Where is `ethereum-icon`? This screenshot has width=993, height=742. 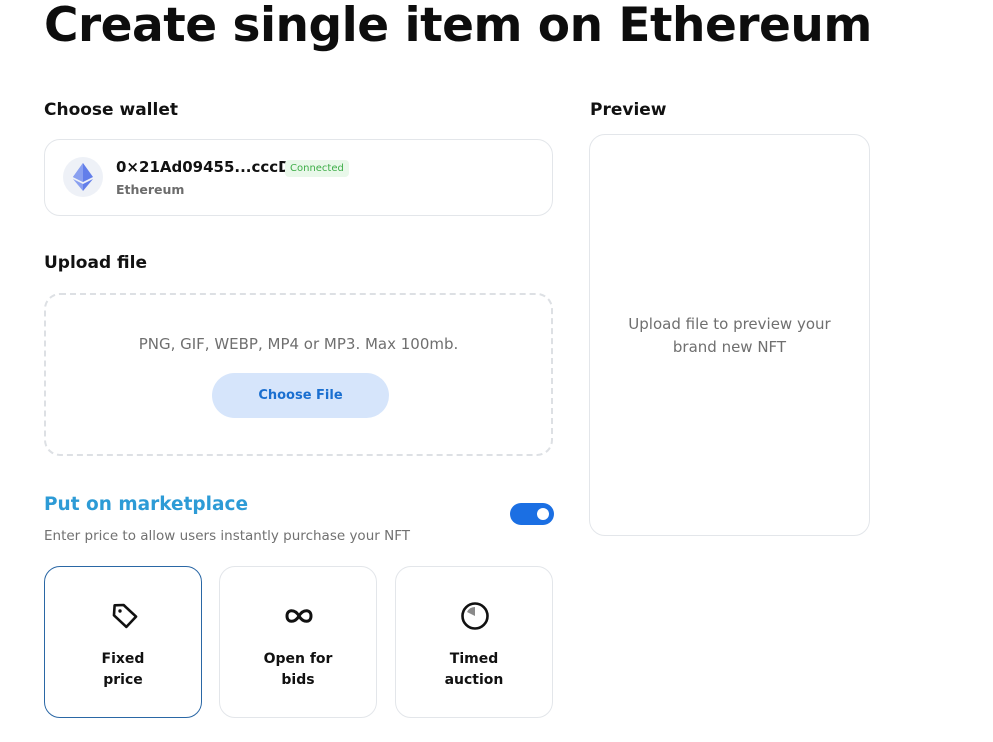
ethereum-icon is located at coordinates (83, 177).